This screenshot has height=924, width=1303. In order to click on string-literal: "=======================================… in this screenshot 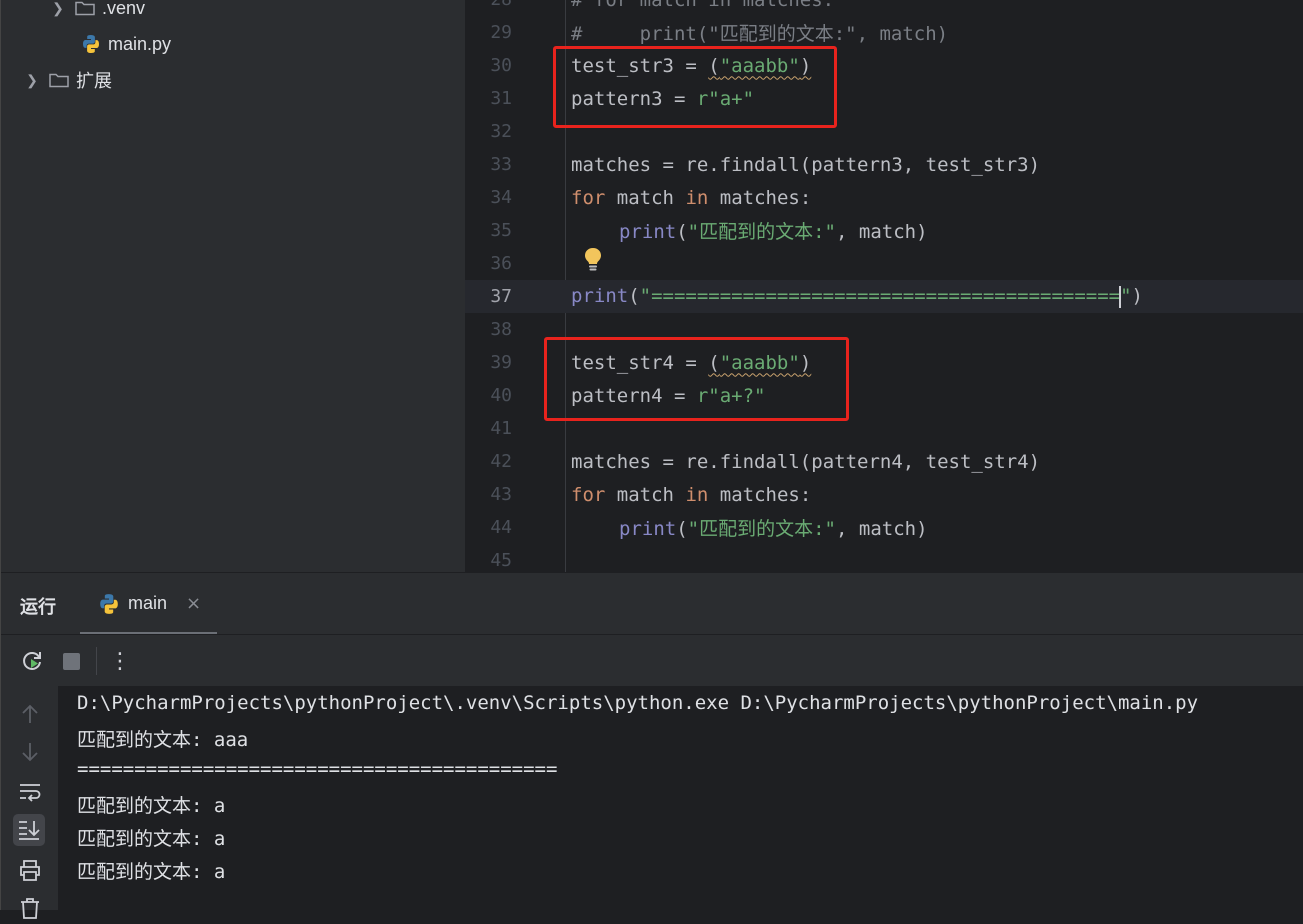, I will do `click(880, 296)`.